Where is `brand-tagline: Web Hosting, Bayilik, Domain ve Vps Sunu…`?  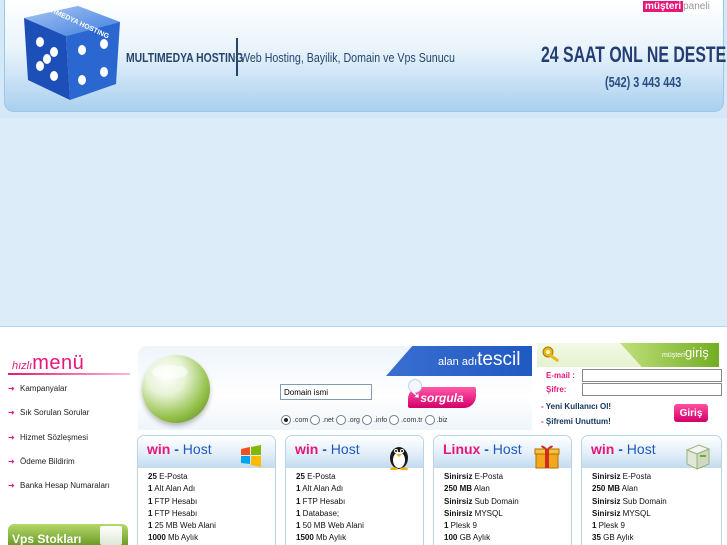
brand-tagline: Web Hosting, Bayilik, Domain ve Vps Sunu… is located at coordinates (347, 57).